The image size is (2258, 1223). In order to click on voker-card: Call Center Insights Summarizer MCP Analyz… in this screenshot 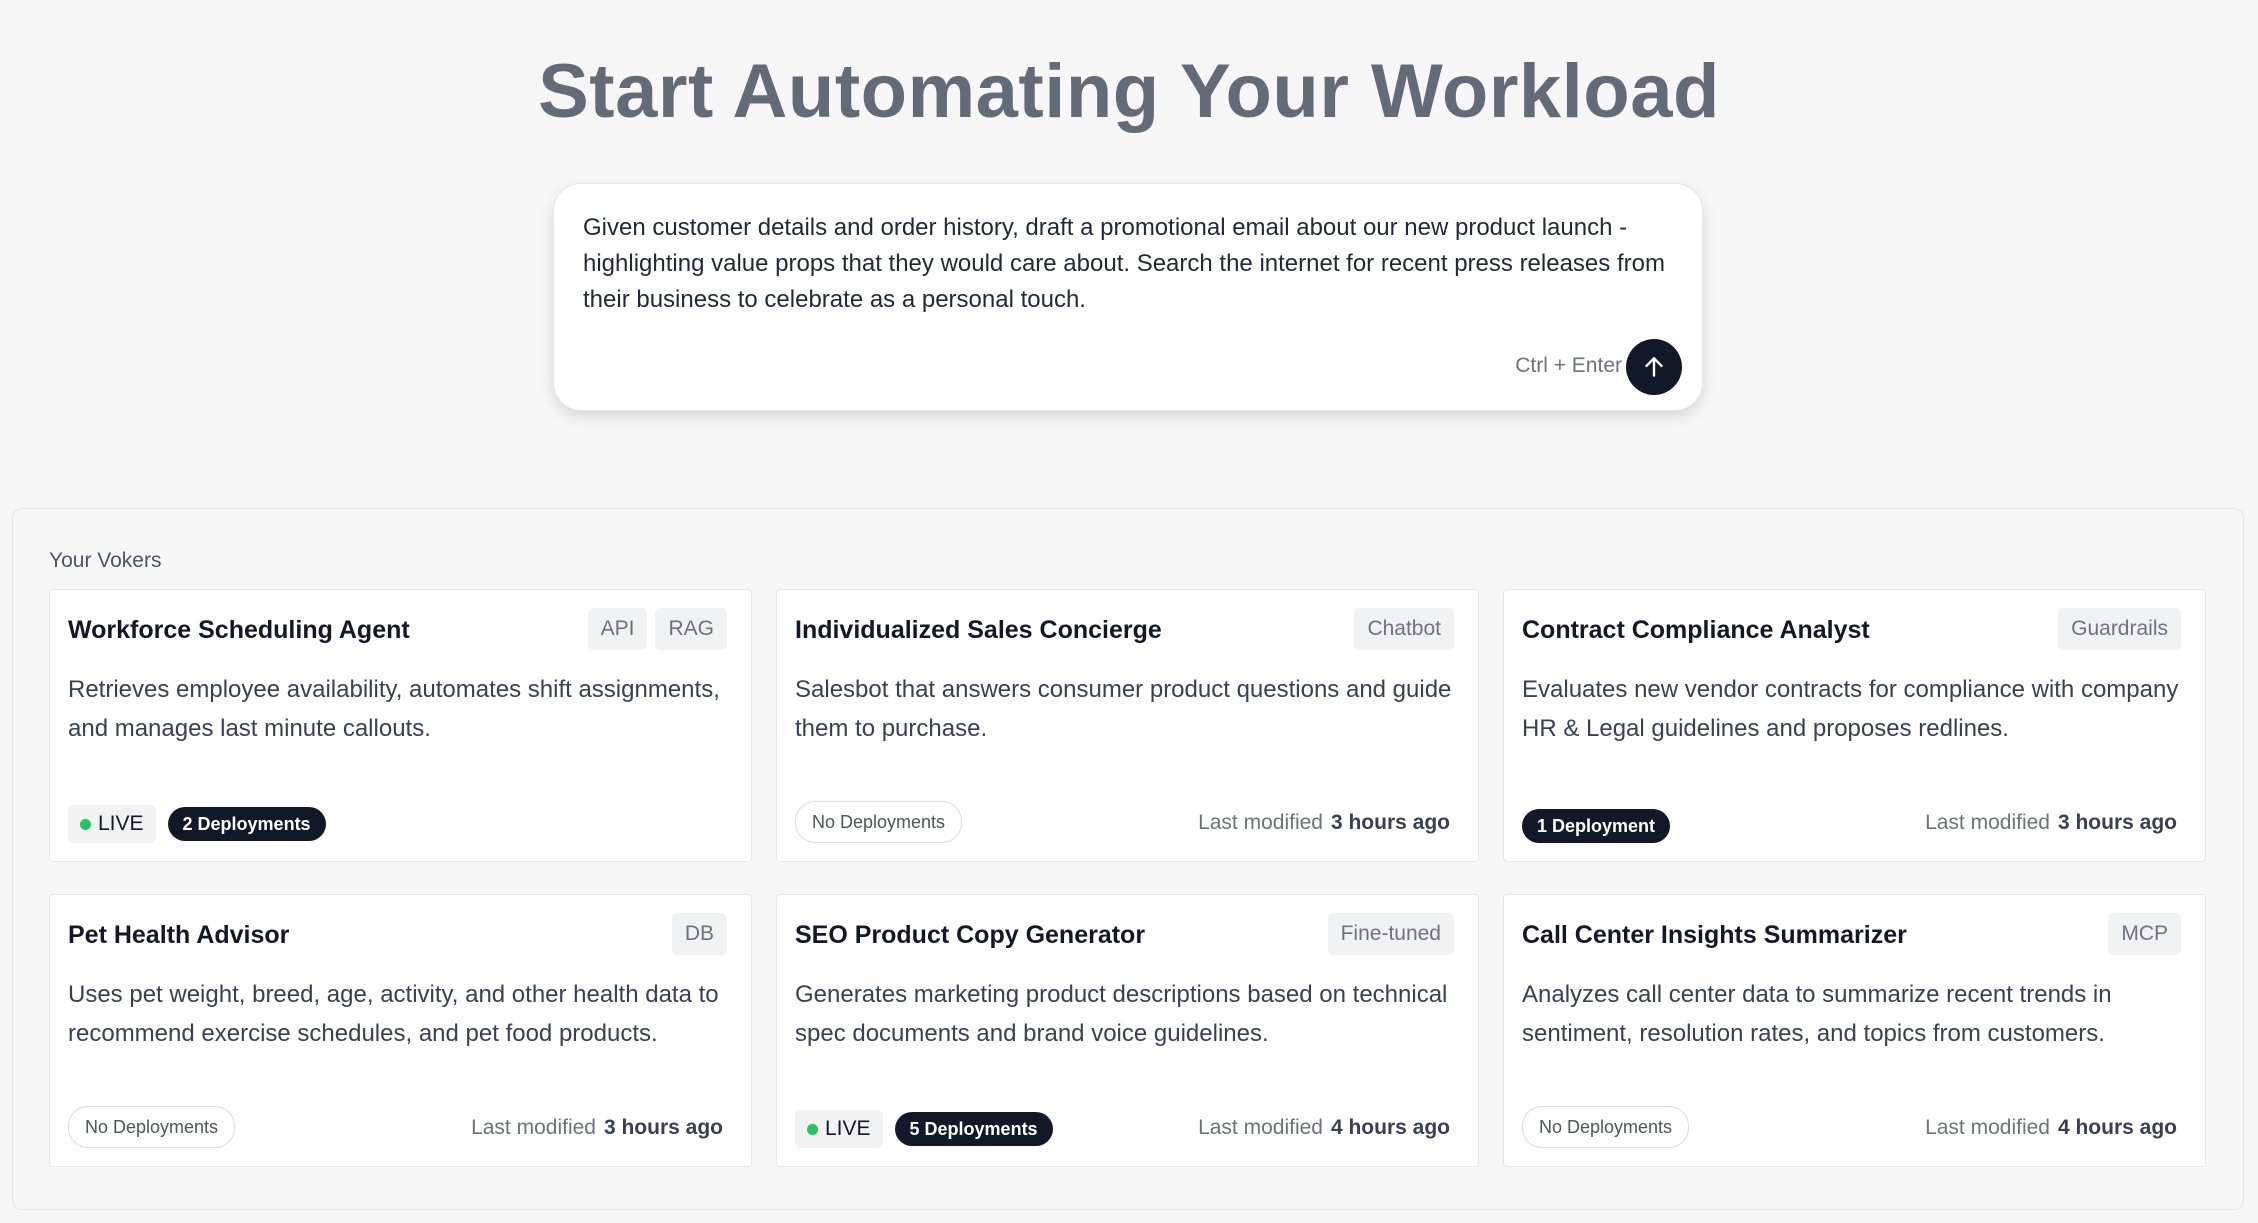, I will do `click(1854, 1030)`.